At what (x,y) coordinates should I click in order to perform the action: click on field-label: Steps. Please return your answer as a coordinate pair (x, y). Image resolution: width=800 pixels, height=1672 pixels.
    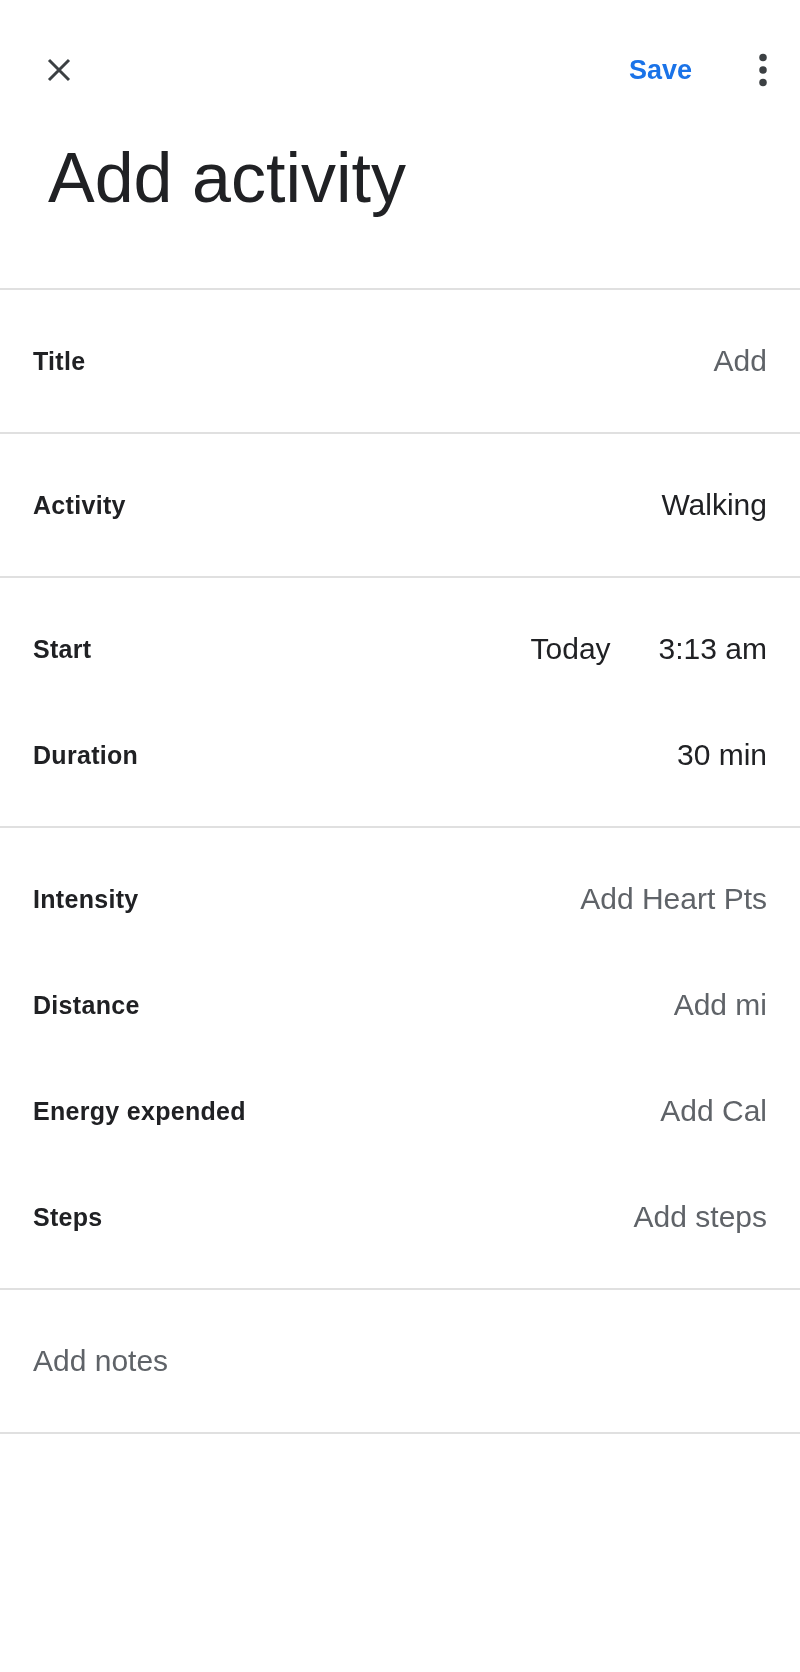
    Looking at the image, I should click on (68, 1217).